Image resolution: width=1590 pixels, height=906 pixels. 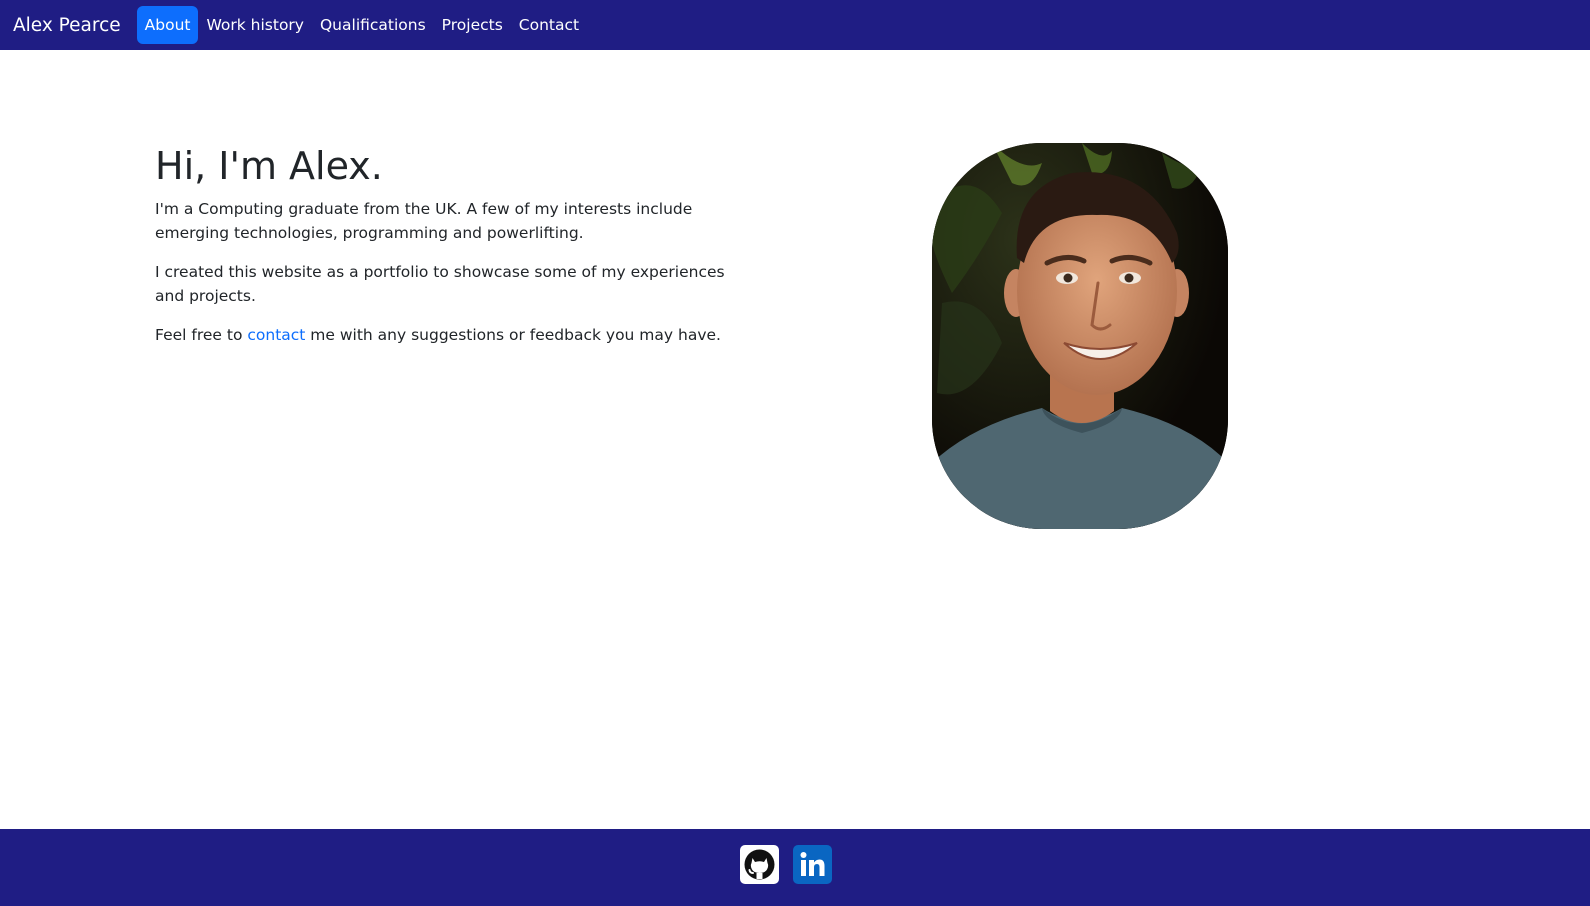 I want to click on contact-text-before: Feel free to, so click(x=201, y=334).